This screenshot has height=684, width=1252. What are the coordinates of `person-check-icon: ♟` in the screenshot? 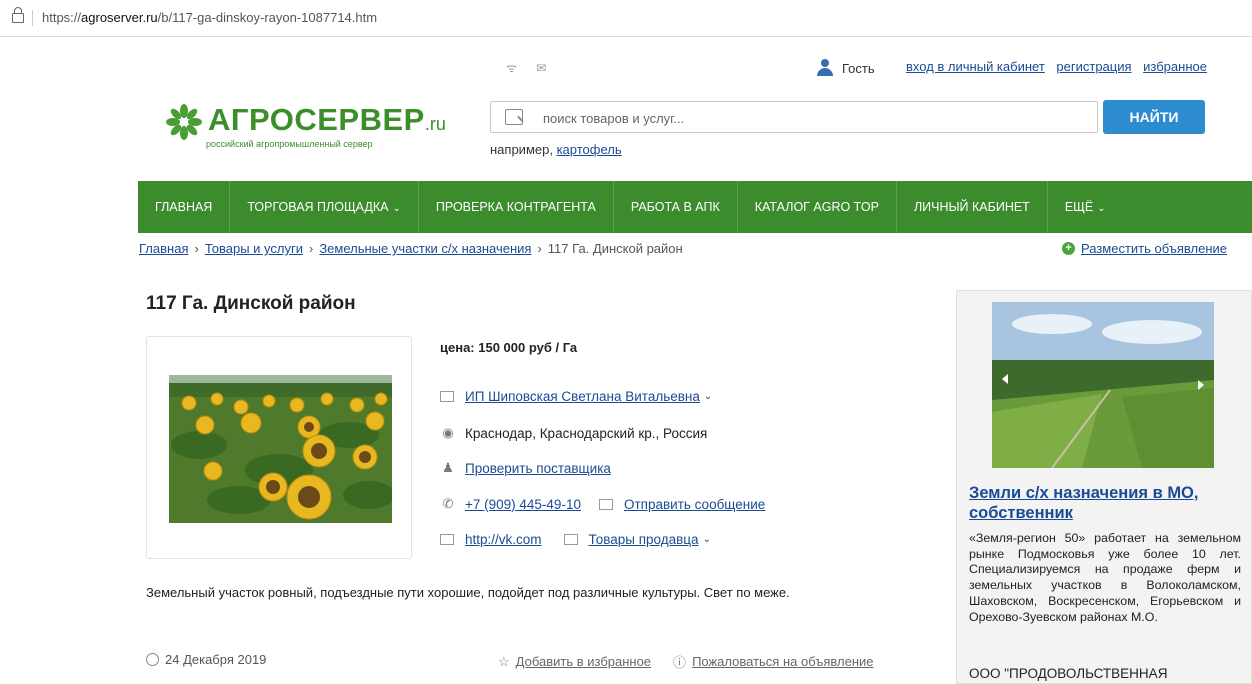 It's located at (448, 467).